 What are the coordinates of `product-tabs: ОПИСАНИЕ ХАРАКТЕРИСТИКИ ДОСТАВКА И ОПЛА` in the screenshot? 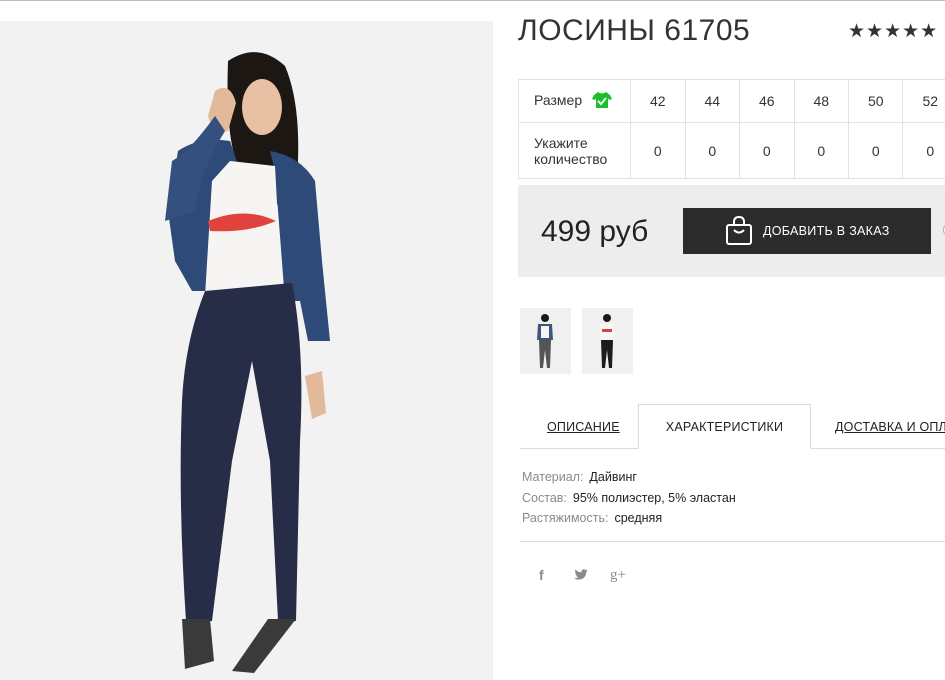 It's located at (732, 426).